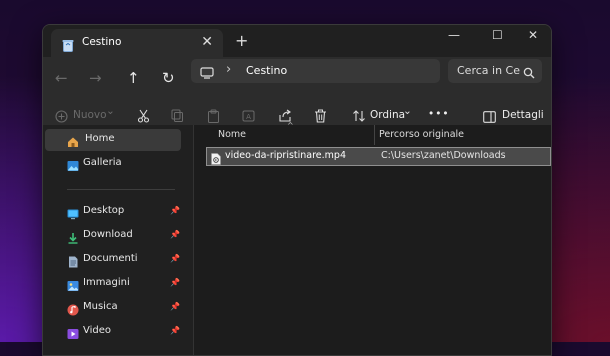  I want to click on sidebar-item-label: Musica, so click(100, 306).